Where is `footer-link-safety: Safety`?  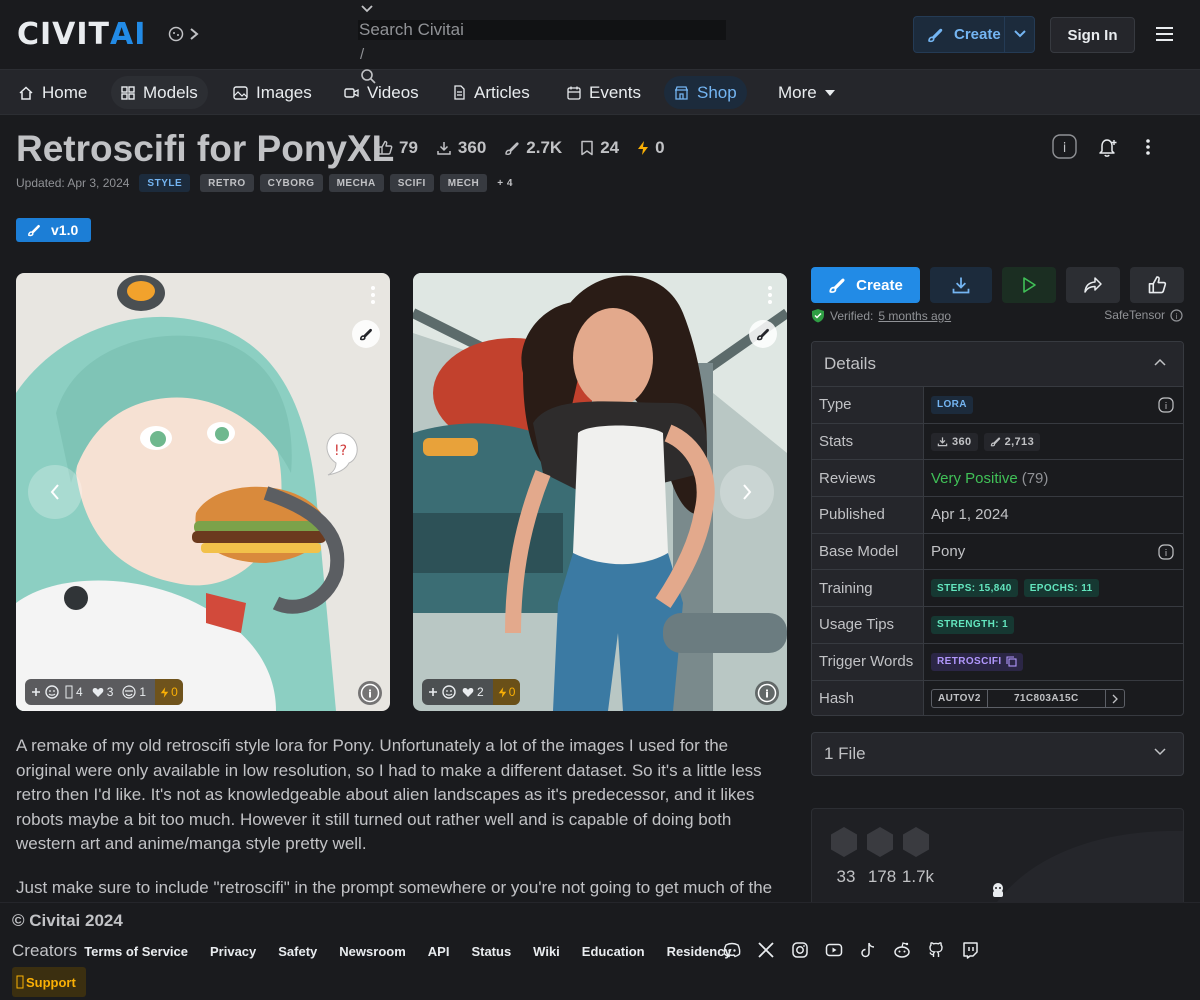
footer-link-safety: Safety is located at coordinates (297, 951).